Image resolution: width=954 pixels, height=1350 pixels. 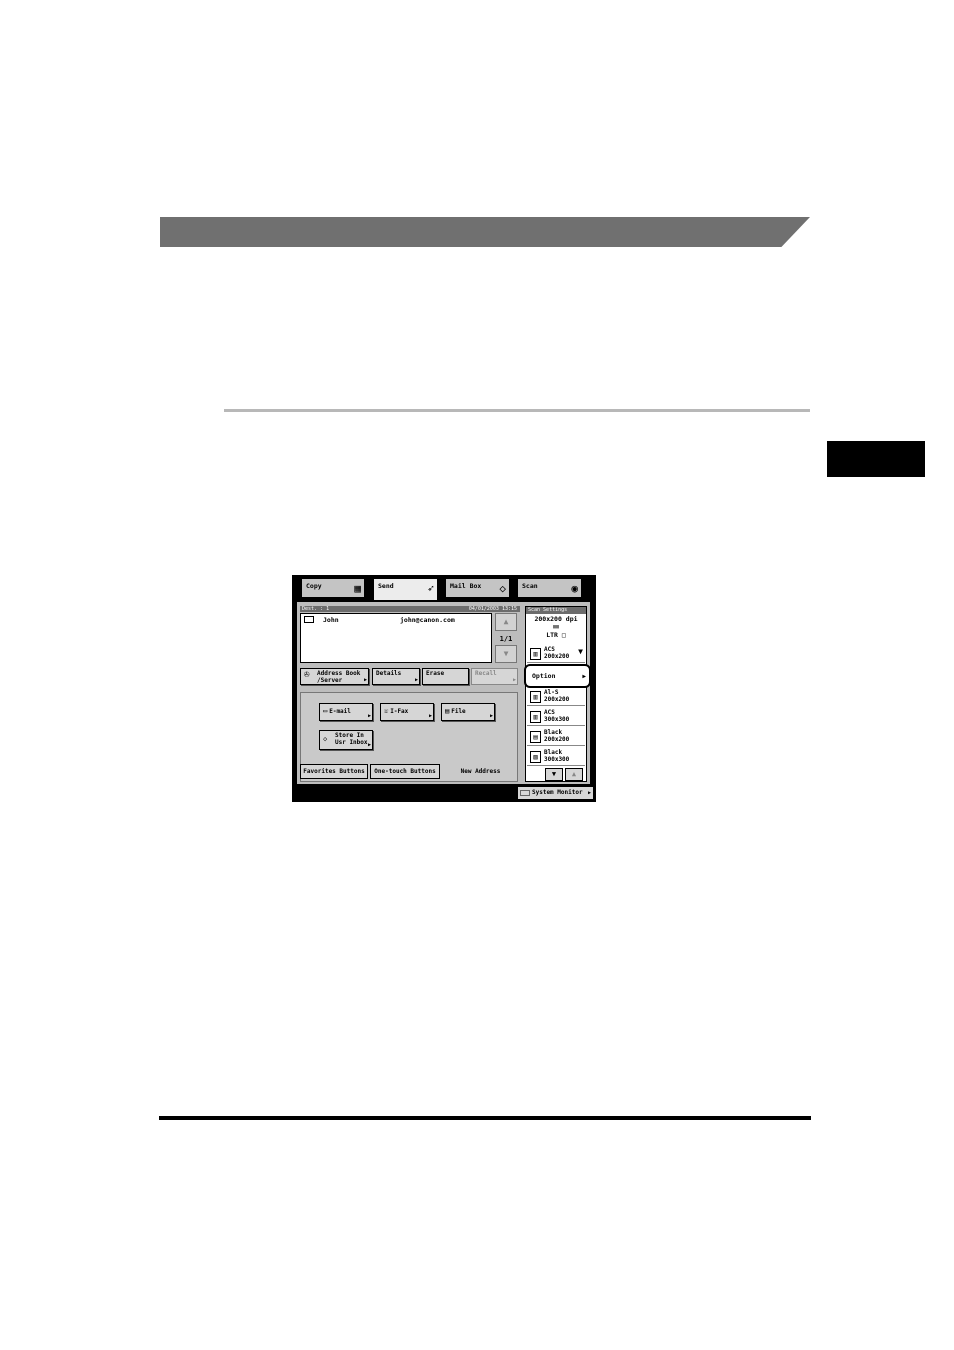 I want to click on list-item: John john@canon.com, so click(x=396, y=620).